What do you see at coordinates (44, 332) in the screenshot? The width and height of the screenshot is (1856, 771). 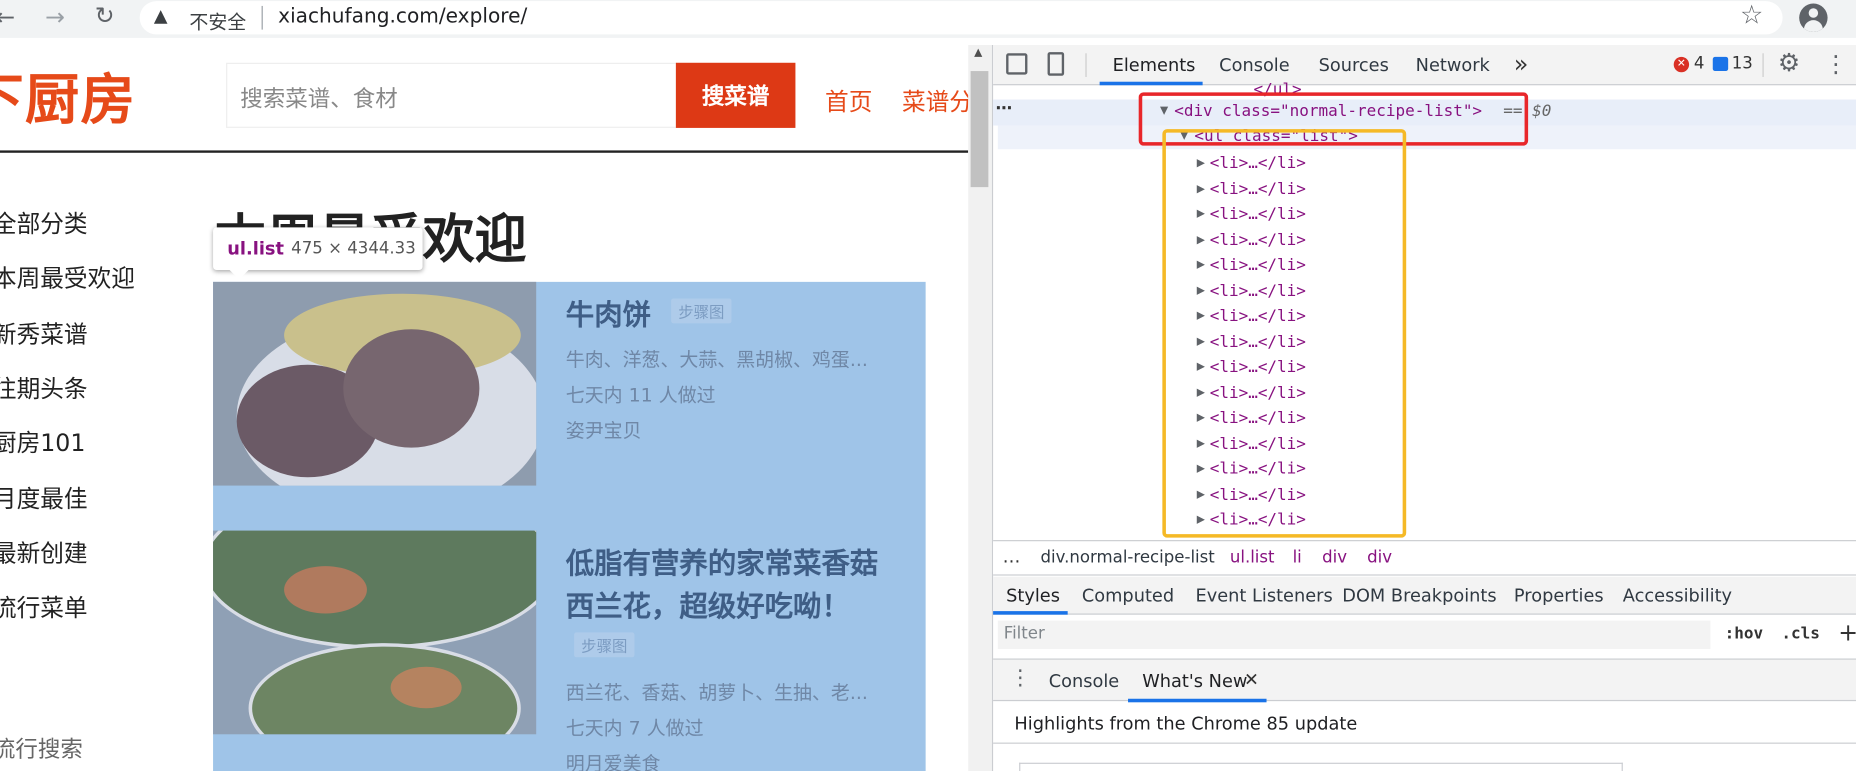 I see `sidebar-item-newbie: 新秀菜谱` at bounding box center [44, 332].